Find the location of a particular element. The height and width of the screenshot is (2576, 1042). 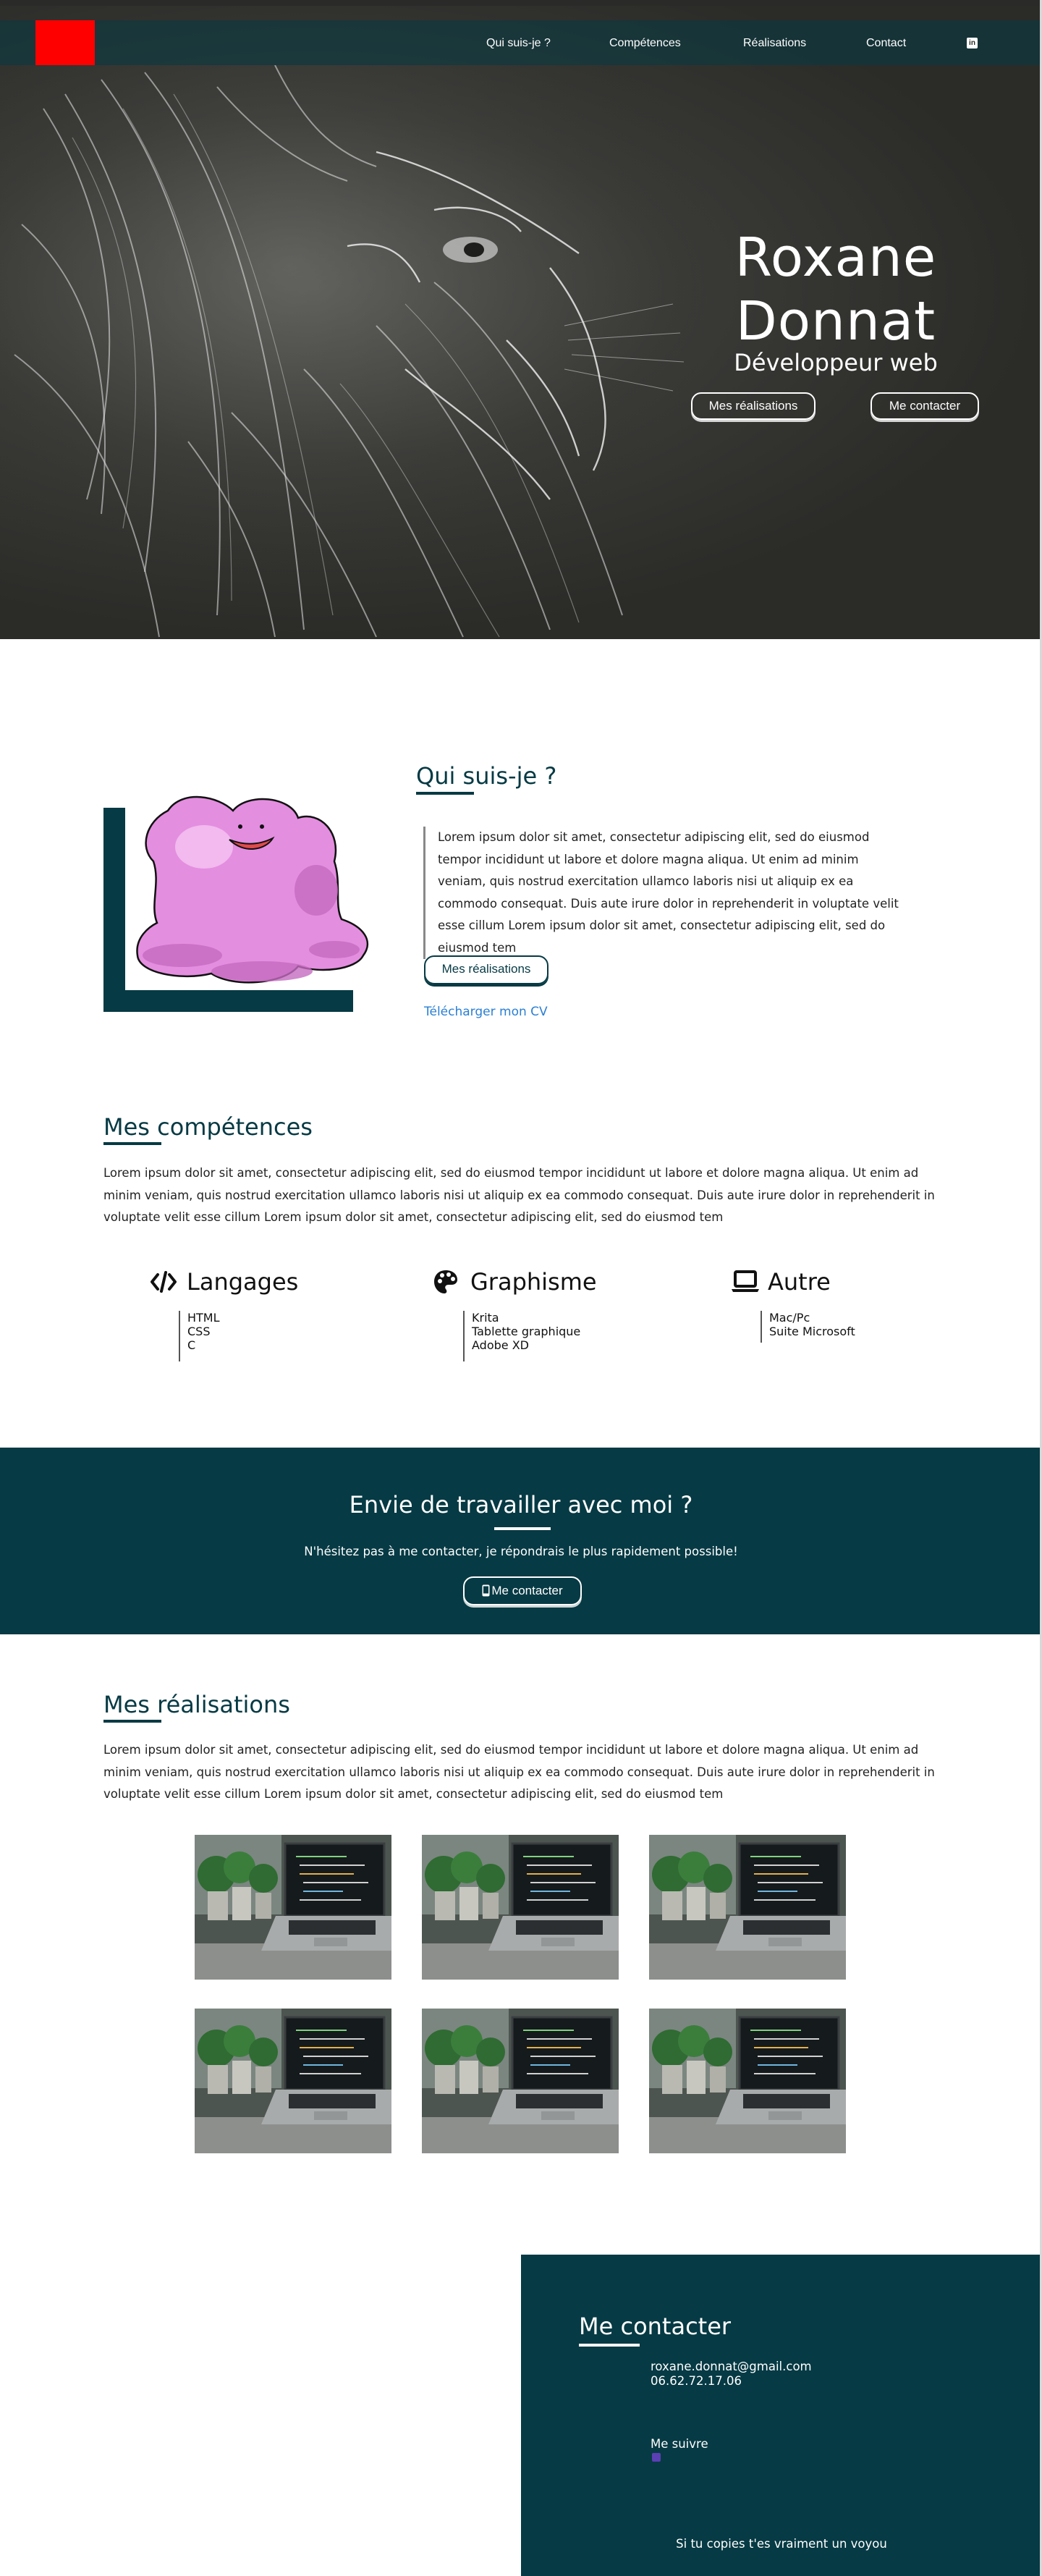

cta-contact-button: Me contacter is located at coordinates (522, 1590).